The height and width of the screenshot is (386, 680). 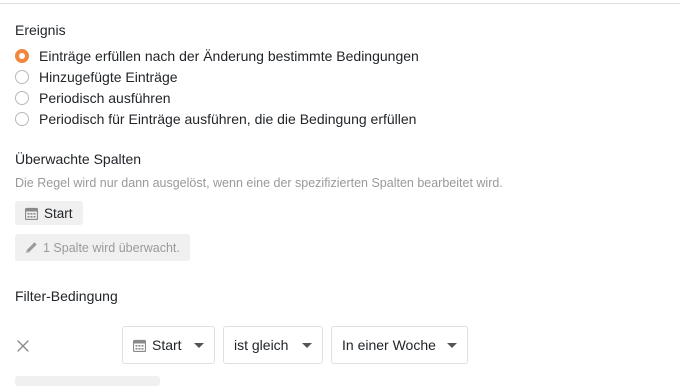 I want to click on event-option-added-entries: Hinzugefügte Einträge, so click(x=96, y=77).